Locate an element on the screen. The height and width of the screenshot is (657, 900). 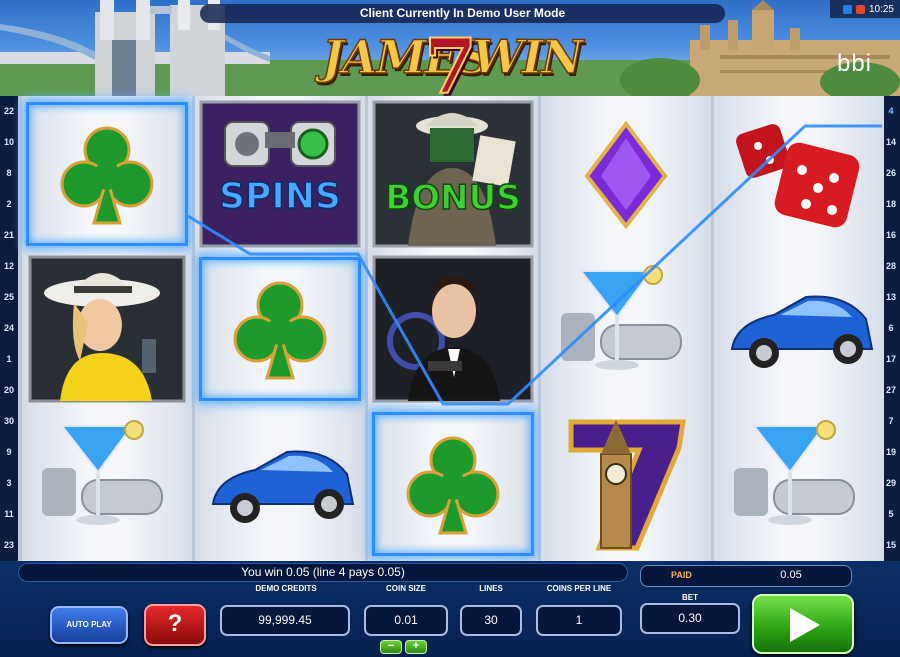
seven-big-ben-icon is located at coordinates (627, 485).